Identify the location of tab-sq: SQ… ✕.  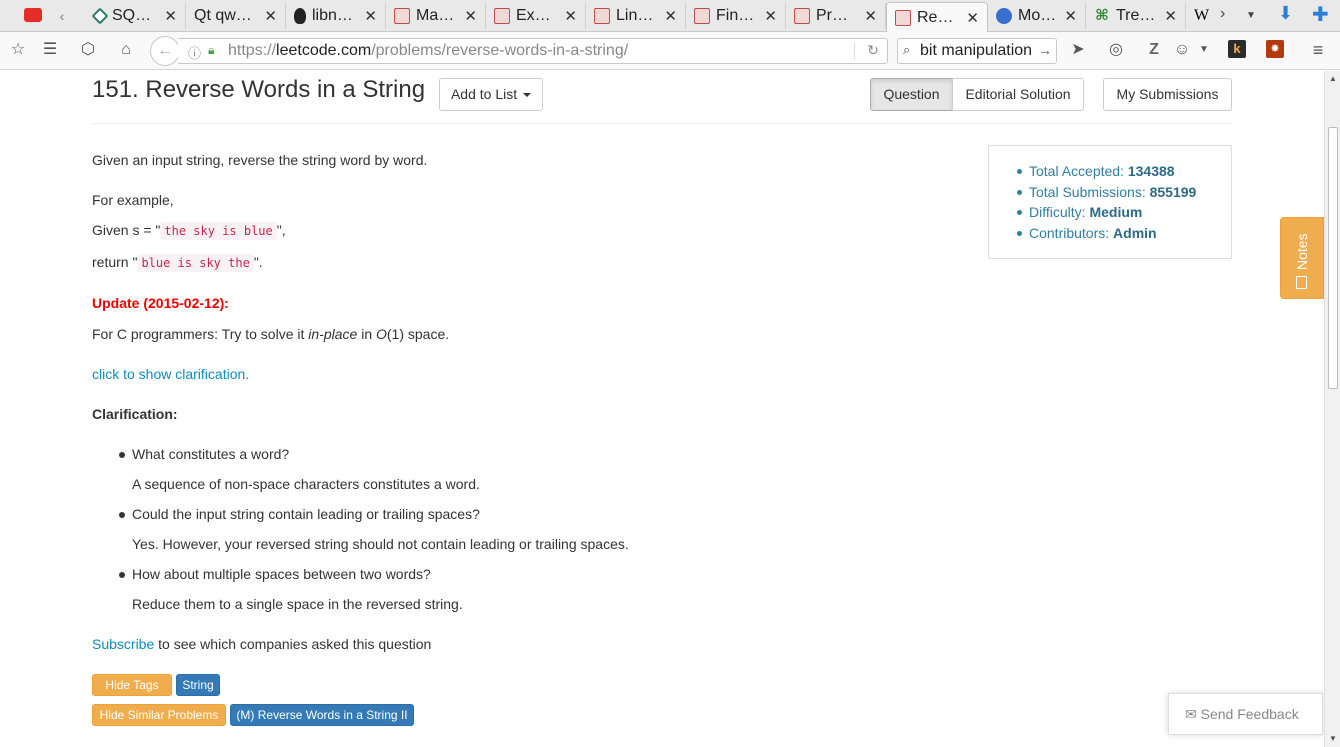
(136, 16).